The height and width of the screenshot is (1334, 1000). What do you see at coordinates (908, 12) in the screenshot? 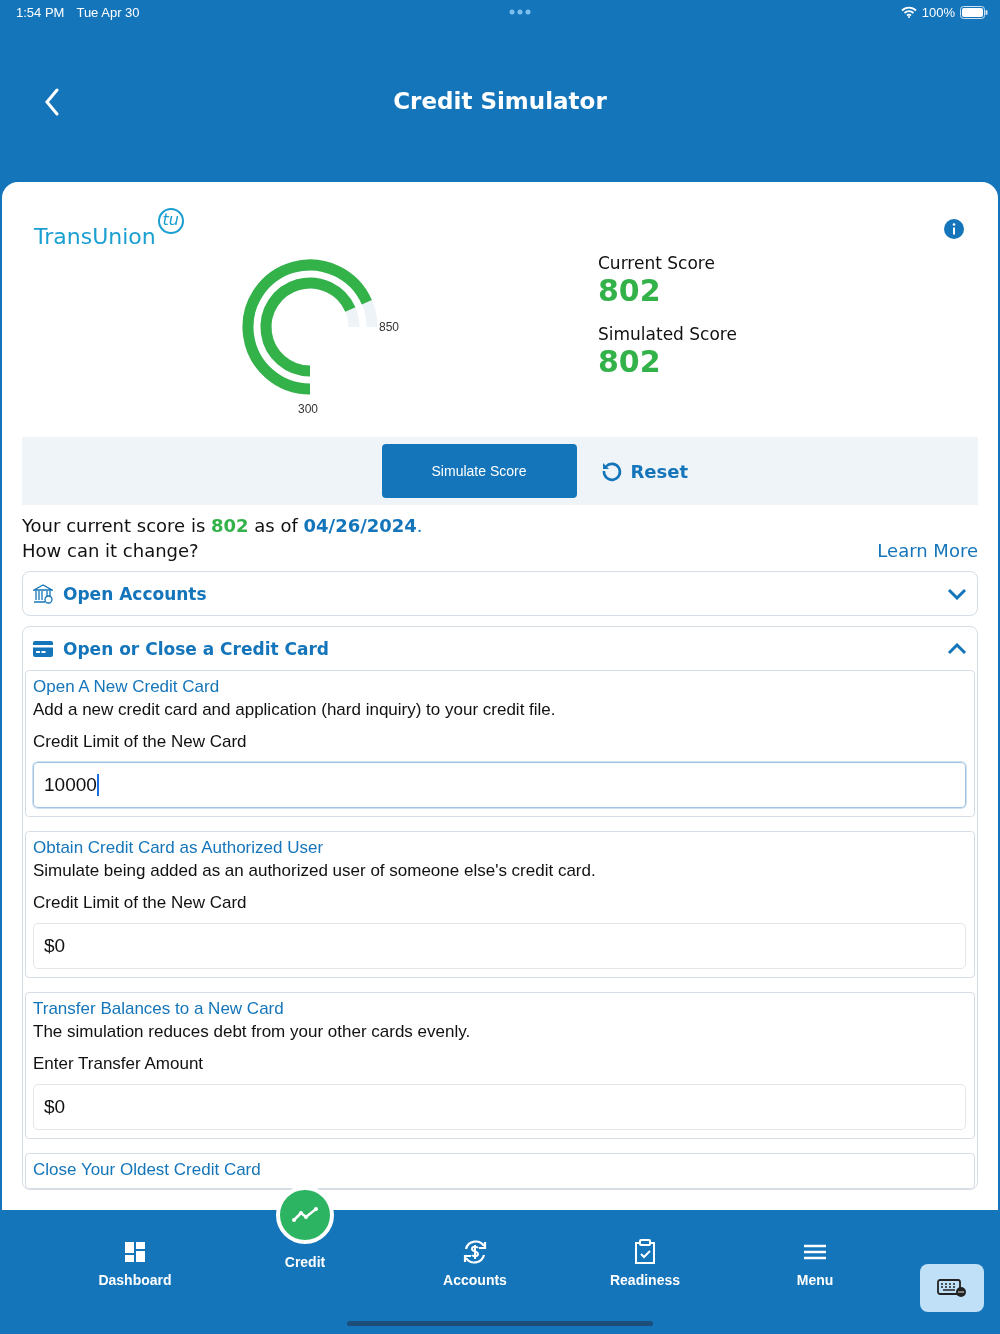
I see `wifi-icon` at bounding box center [908, 12].